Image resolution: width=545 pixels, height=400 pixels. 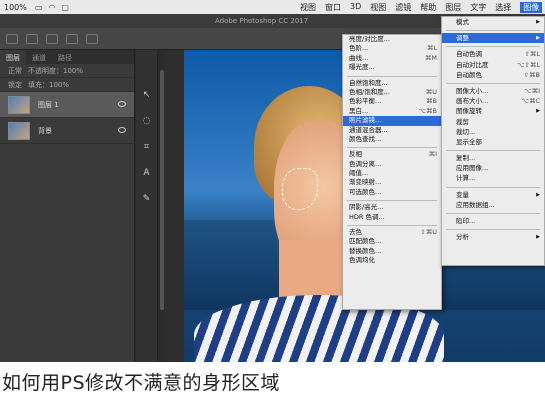 I want to click on menu-item-label: 分析, so click(x=462, y=237).